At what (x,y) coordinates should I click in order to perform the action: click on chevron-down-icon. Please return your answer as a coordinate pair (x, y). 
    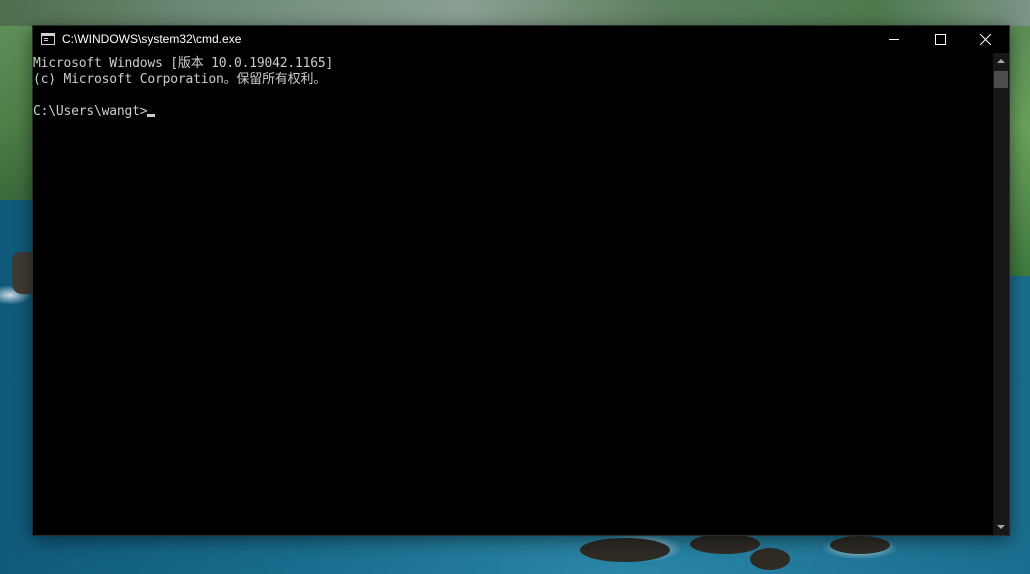
    Looking at the image, I should click on (1001, 527).